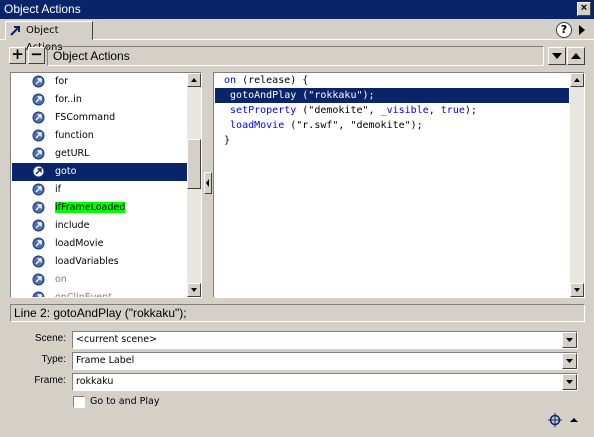 The width and height of the screenshot is (594, 437). Describe the element at coordinates (61, 279) in the screenshot. I see `list-item-label: on` at that location.